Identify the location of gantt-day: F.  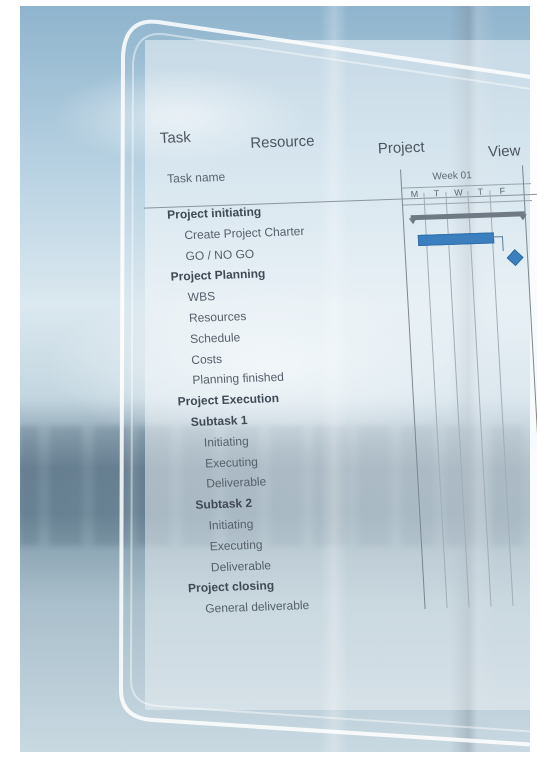
(502, 191).